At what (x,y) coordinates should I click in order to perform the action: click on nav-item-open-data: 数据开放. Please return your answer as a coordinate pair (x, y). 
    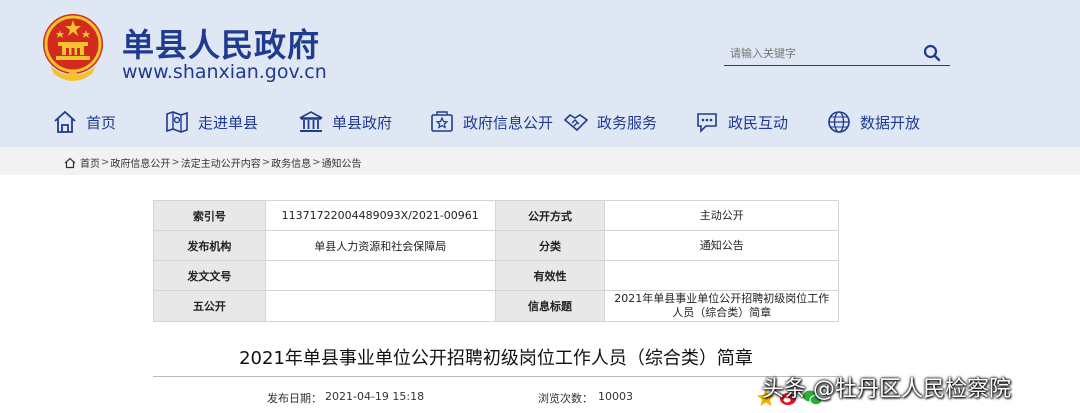
    Looking at the image, I should click on (873, 122).